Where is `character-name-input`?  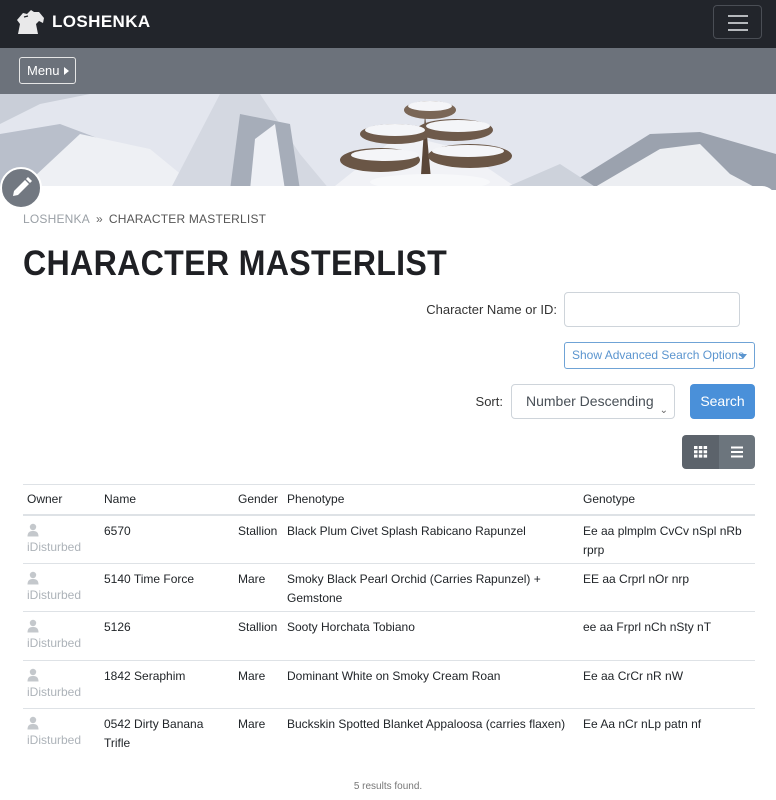 character-name-input is located at coordinates (652, 309).